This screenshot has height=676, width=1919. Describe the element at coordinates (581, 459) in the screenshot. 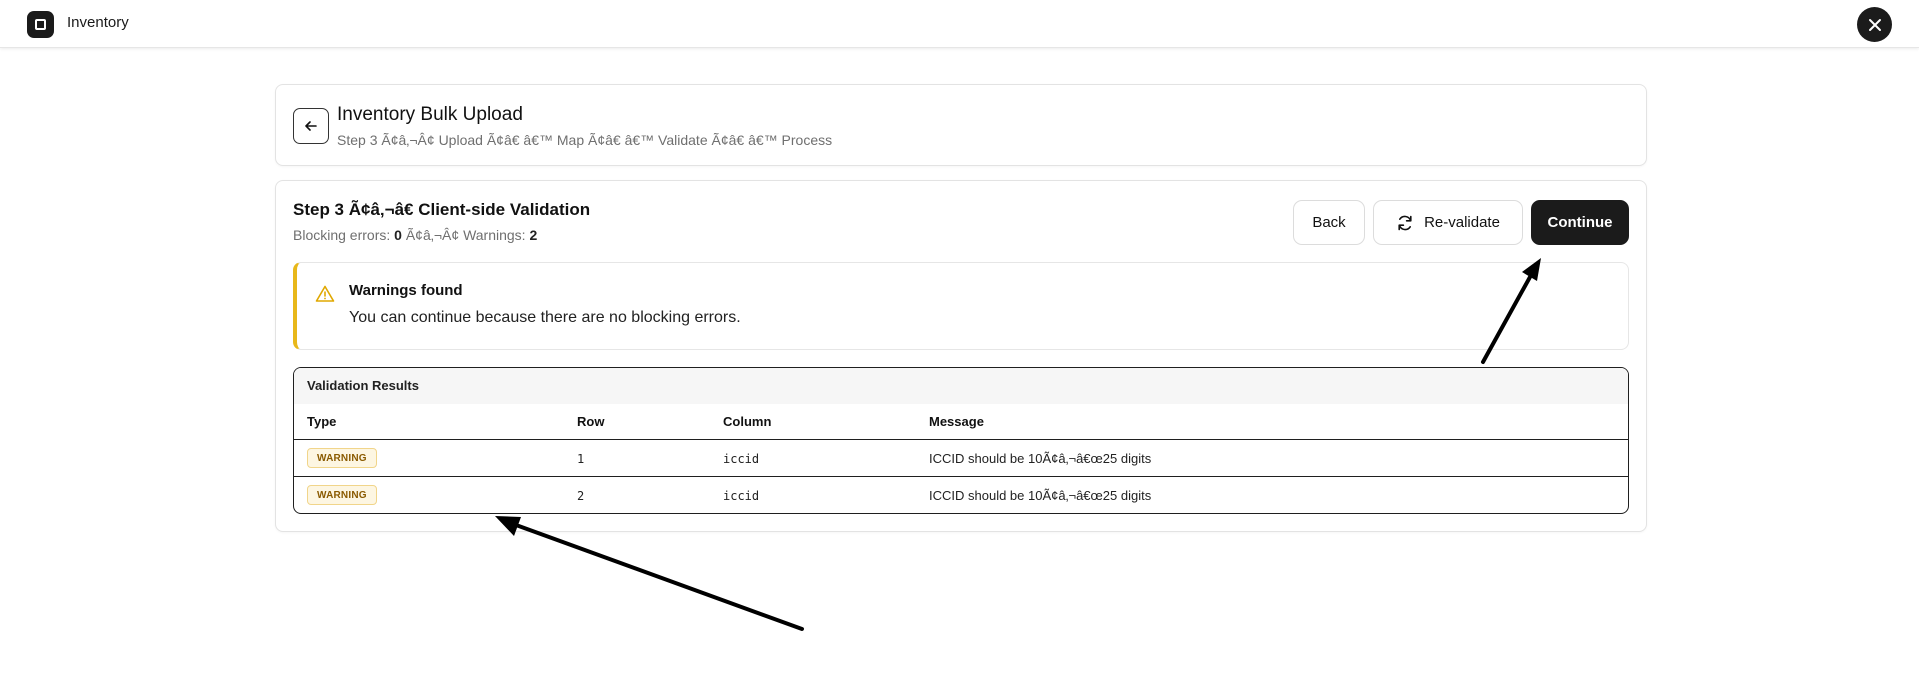

I see `row-number: 1` at that location.